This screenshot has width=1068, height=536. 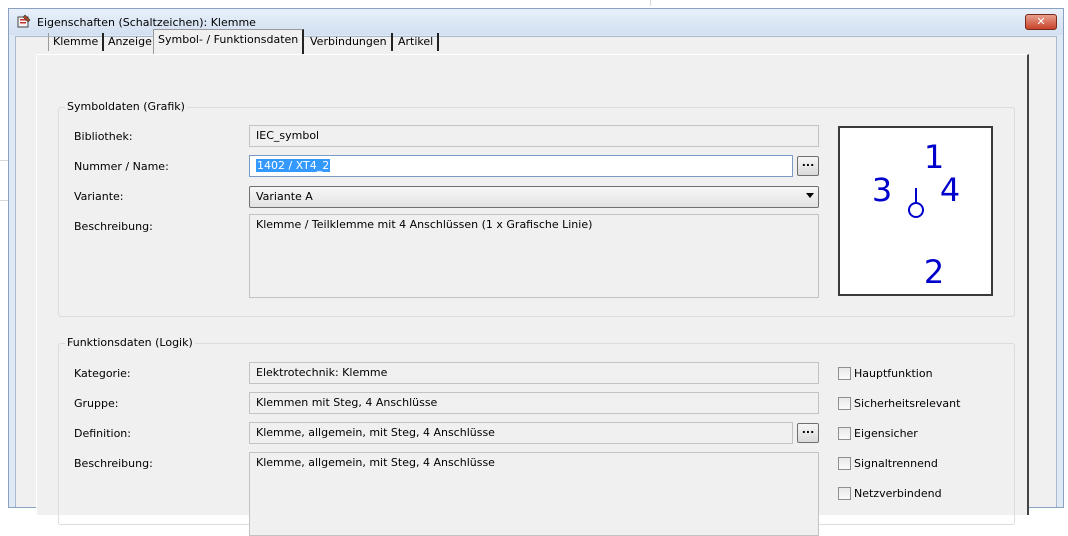 What do you see at coordinates (146, 22) in the screenshot?
I see `window-title: Eigenschaften (Schaltzeichen): Klemme` at bounding box center [146, 22].